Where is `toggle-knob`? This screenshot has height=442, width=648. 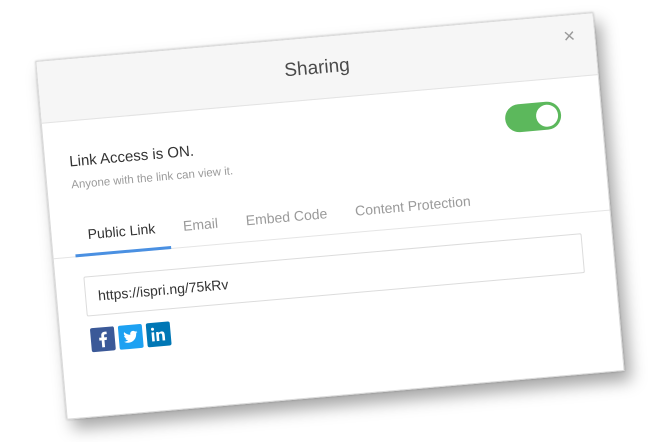
toggle-knob is located at coordinates (547, 115).